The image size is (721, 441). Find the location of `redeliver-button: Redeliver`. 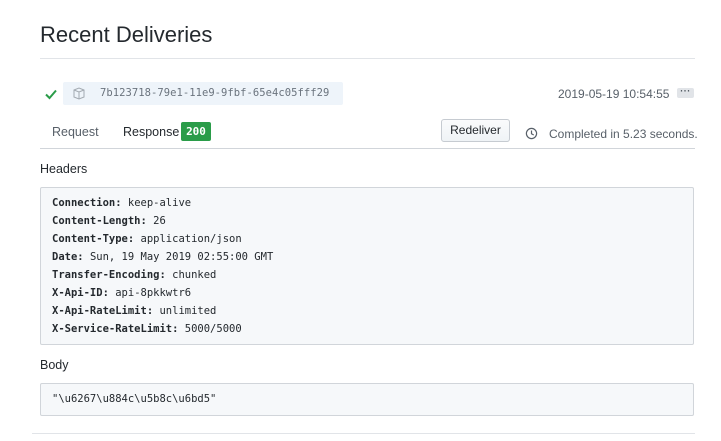

redeliver-button: Redeliver is located at coordinates (475, 130).